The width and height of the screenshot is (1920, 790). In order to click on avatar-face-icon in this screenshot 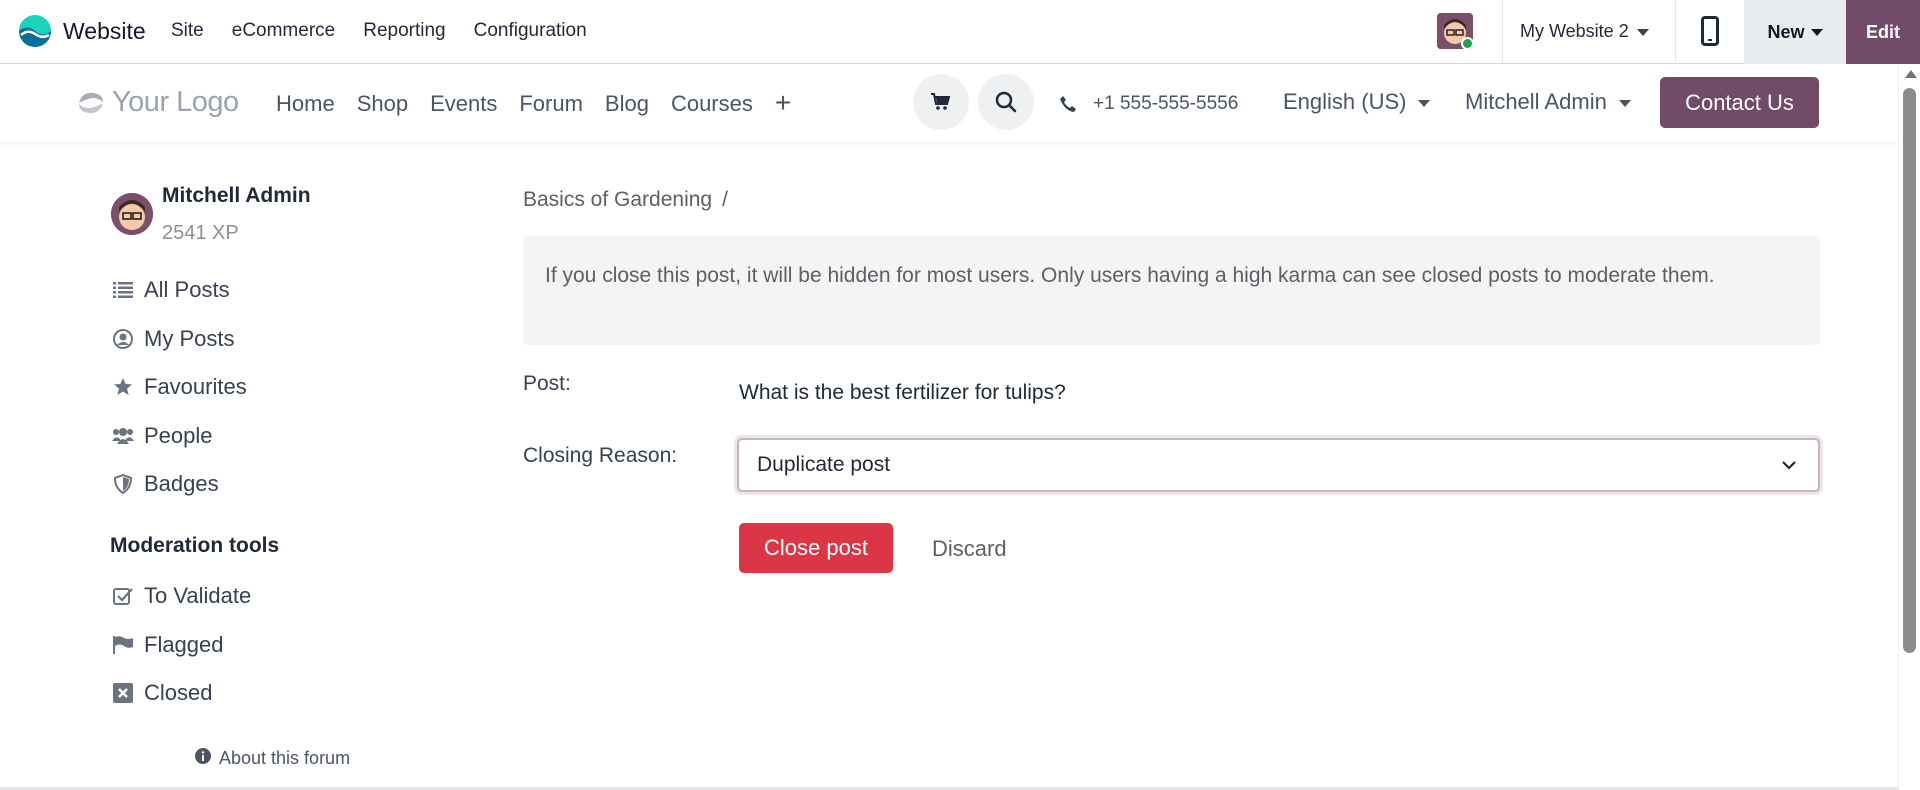, I will do `click(132, 214)`.